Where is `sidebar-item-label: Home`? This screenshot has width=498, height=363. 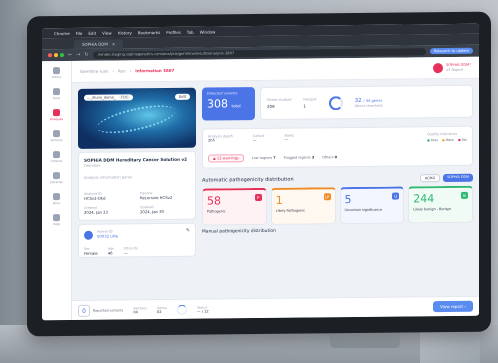
sidebar-item-label: Home is located at coordinates (56, 77).